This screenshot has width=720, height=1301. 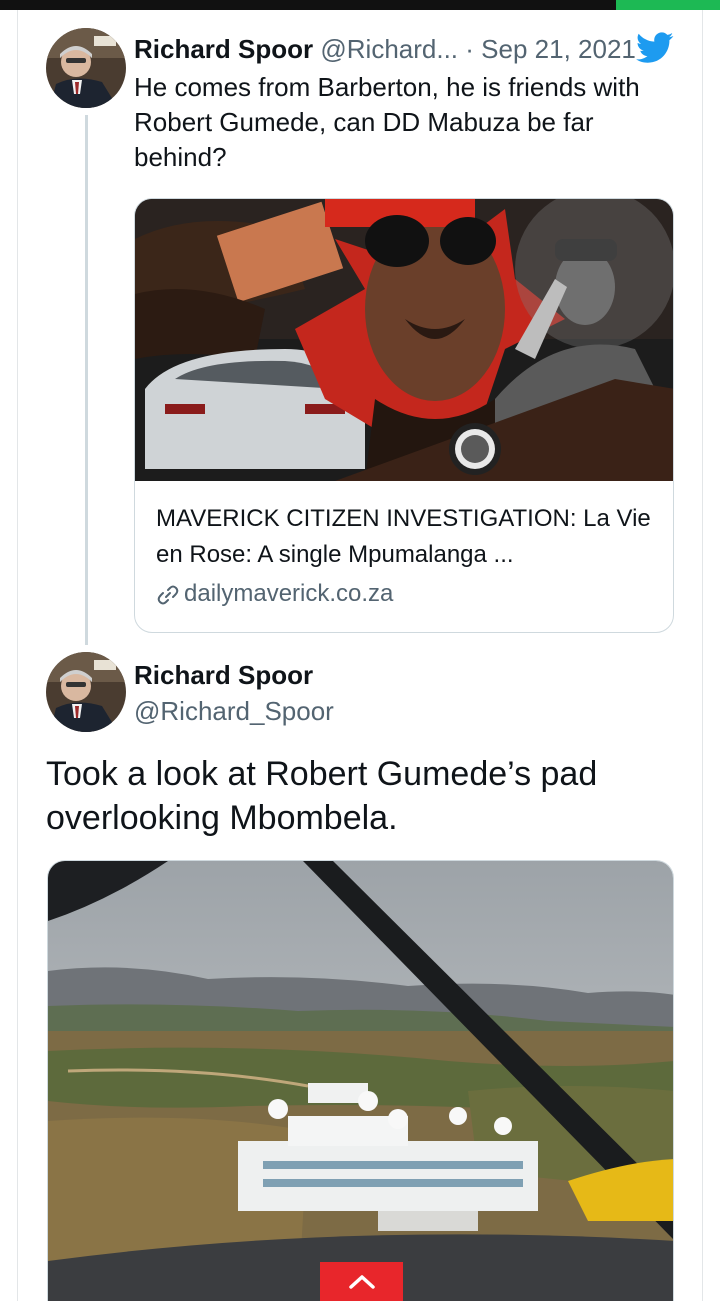 I want to click on scroll-to-top-button, so click(x=361, y=1281).